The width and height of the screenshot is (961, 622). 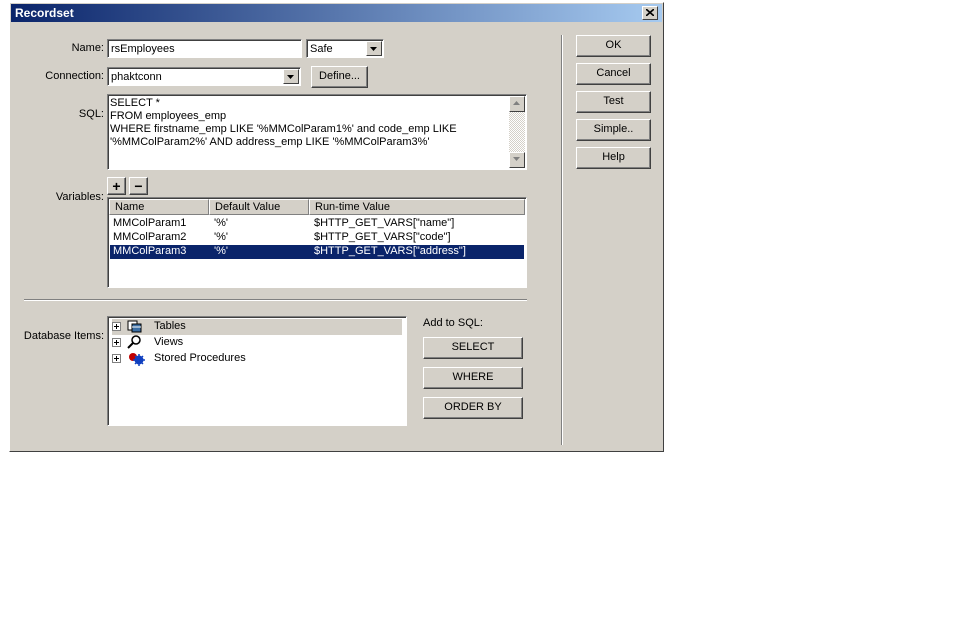 I want to click on ok-button: OK, so click(x=613, y=46).